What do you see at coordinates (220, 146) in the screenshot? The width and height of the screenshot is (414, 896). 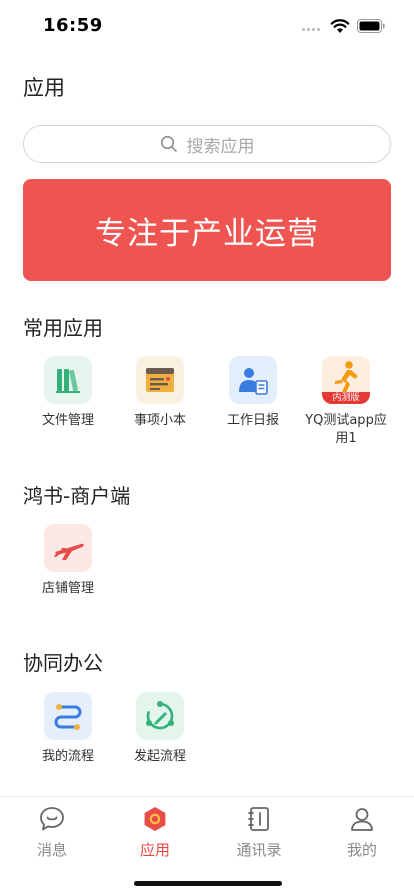 I see `search-placeholder: 搜索应用` at bounding box center [220, 146].